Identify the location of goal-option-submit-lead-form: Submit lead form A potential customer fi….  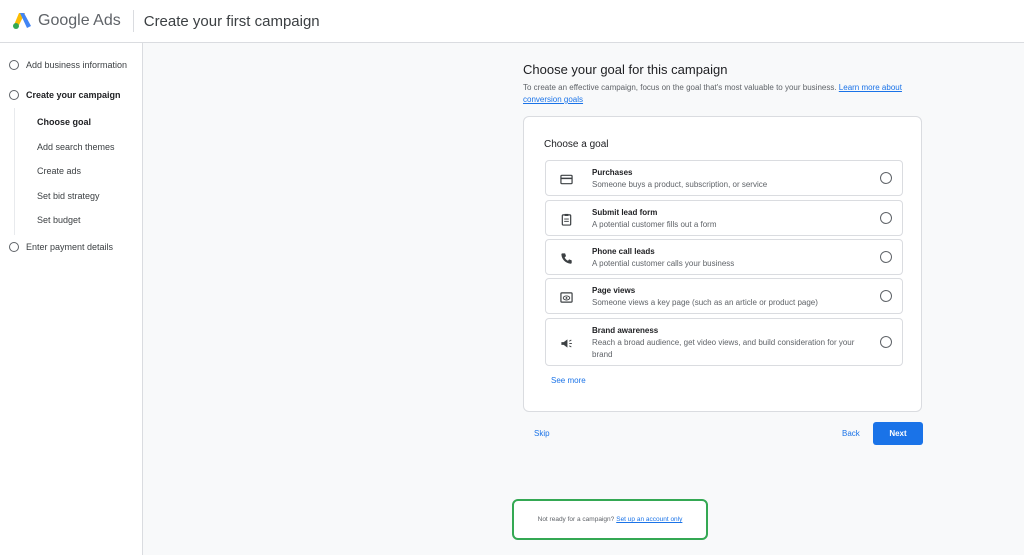
(724, 218).